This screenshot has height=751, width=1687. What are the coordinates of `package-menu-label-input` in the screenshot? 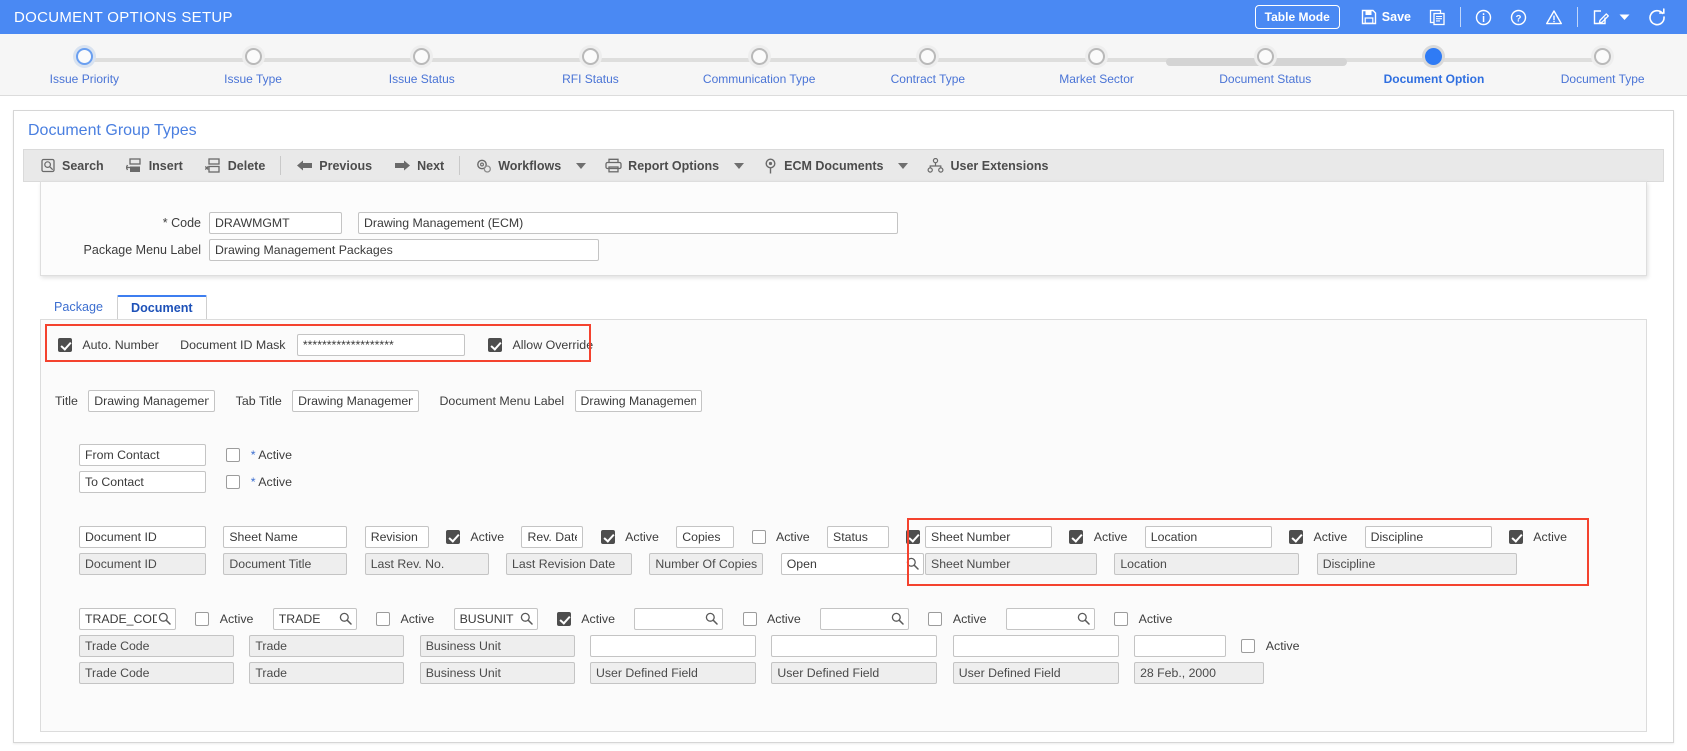 It's located at (404, 250).